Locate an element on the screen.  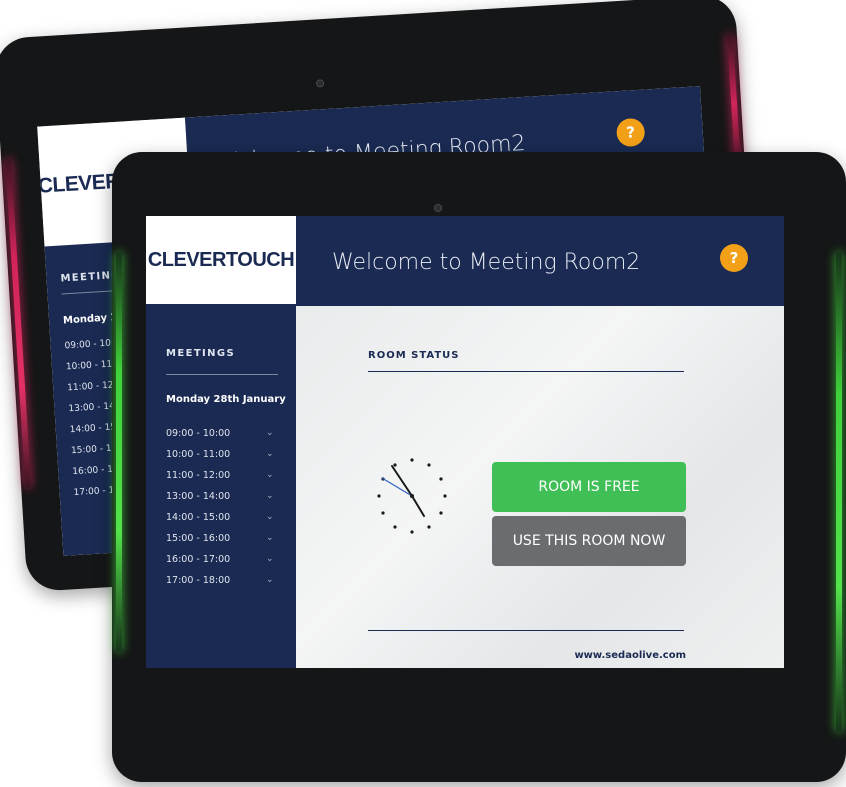
meeting-slot: 11:00 - 12:00 is located at coordinates (198, 475).